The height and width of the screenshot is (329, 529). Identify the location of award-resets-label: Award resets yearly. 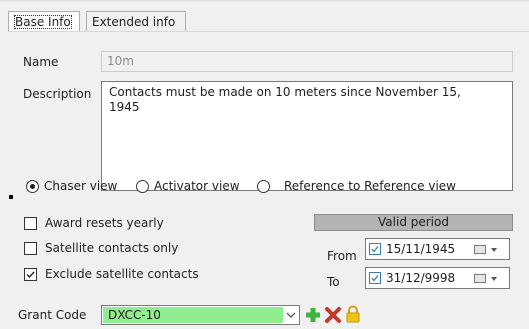
(104, 223).